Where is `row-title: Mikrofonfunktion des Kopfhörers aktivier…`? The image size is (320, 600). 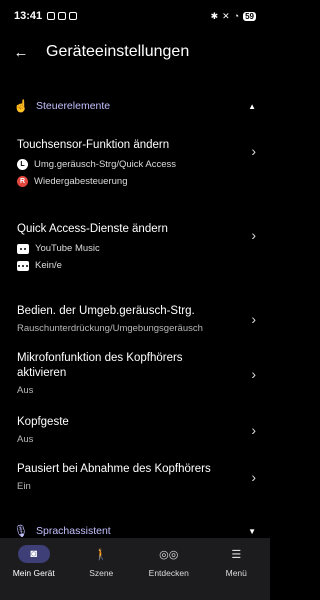
row-title: Mikrofonfunktion des Kopfhörers aktivier… is located at coordinates (100, 365).